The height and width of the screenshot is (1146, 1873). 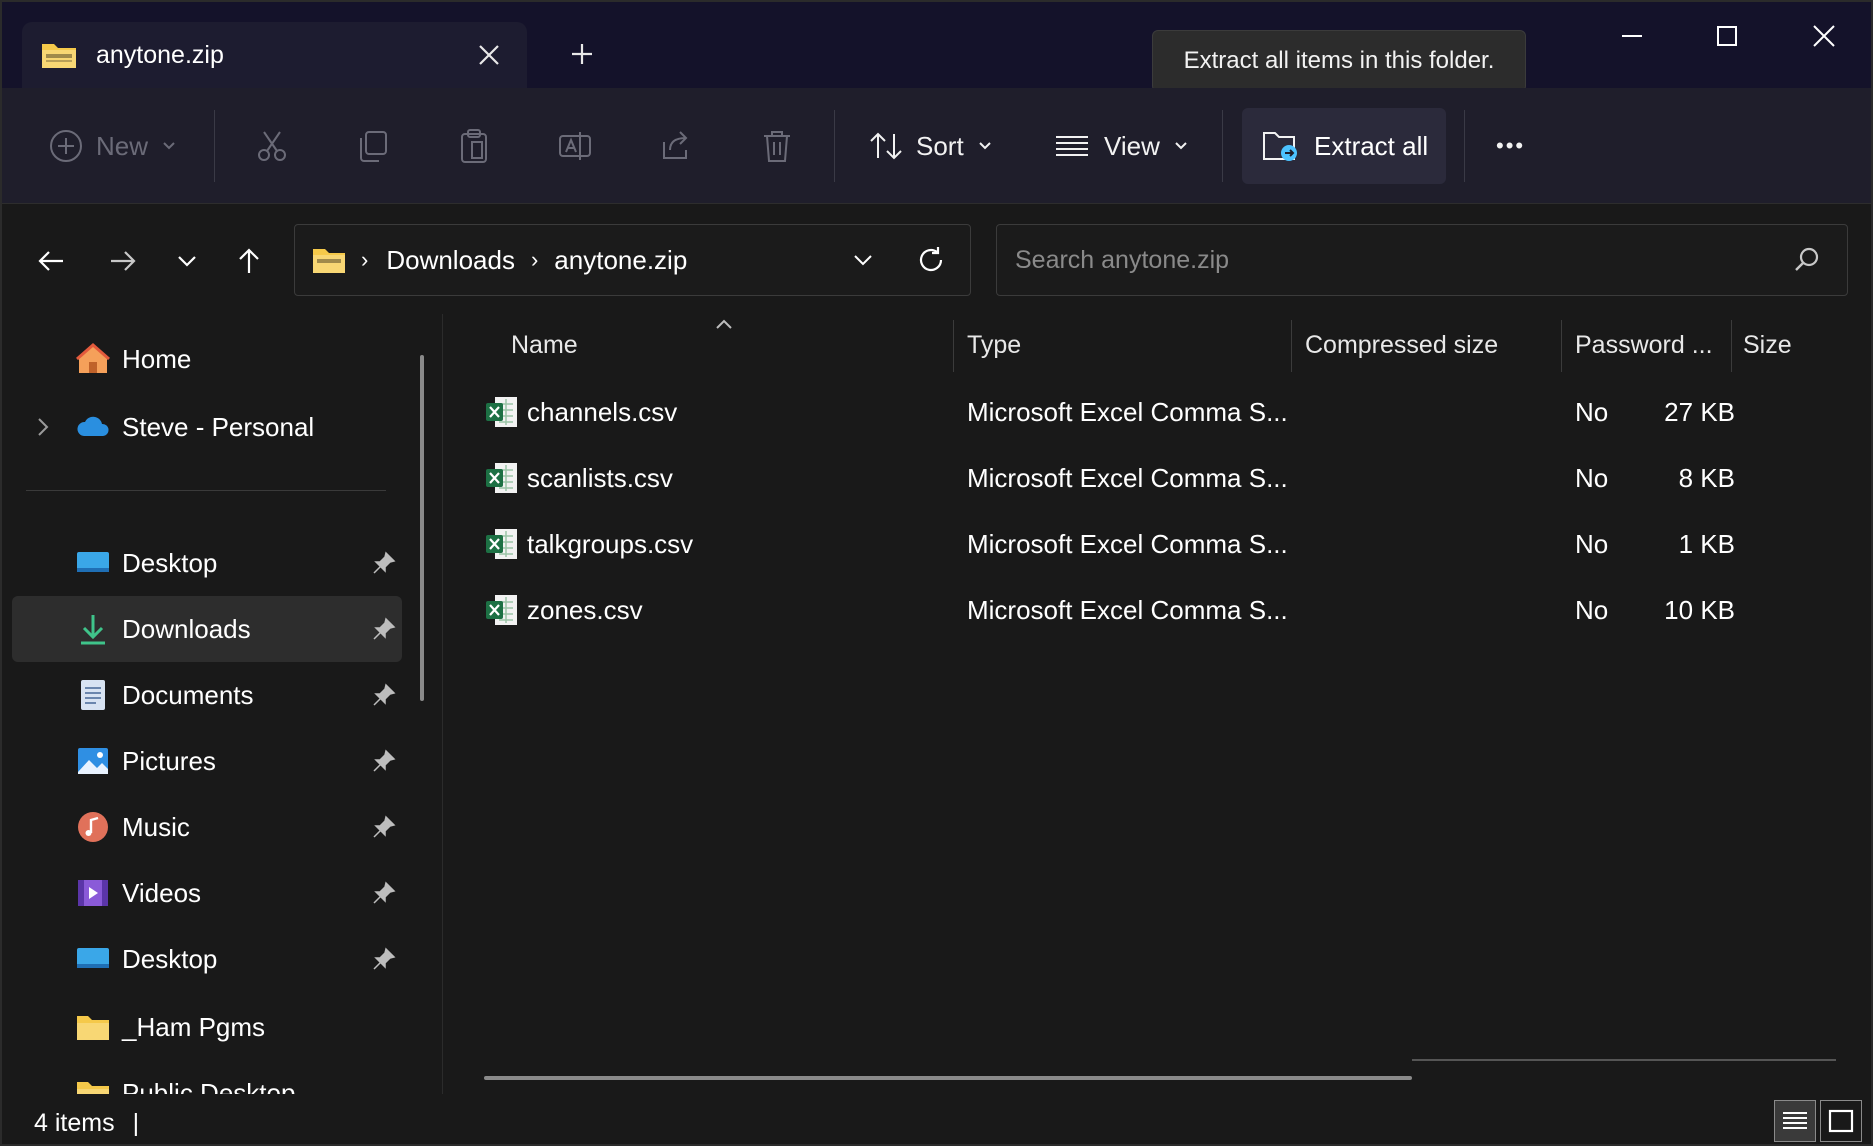 What do you see at coordinates (218, 426) in the screenshot?
I see `sidebar-item-label: Steve - Personal` at bounding box center [218, 426].